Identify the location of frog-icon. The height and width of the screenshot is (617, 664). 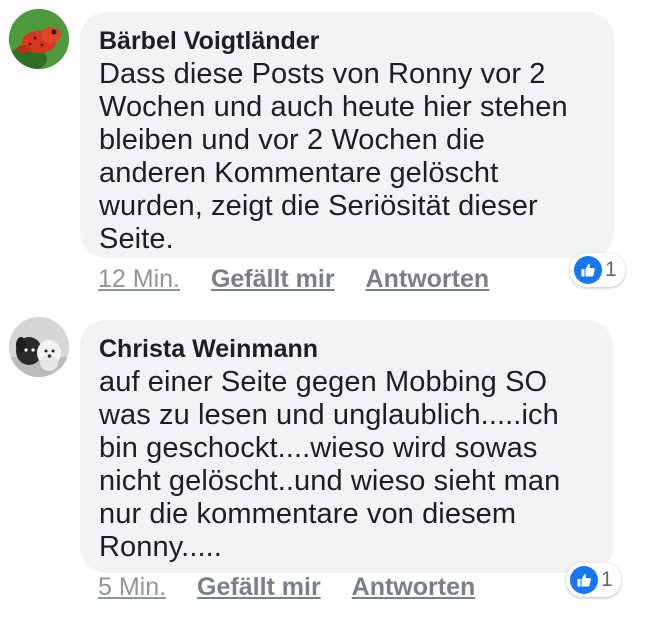
(39, 39).